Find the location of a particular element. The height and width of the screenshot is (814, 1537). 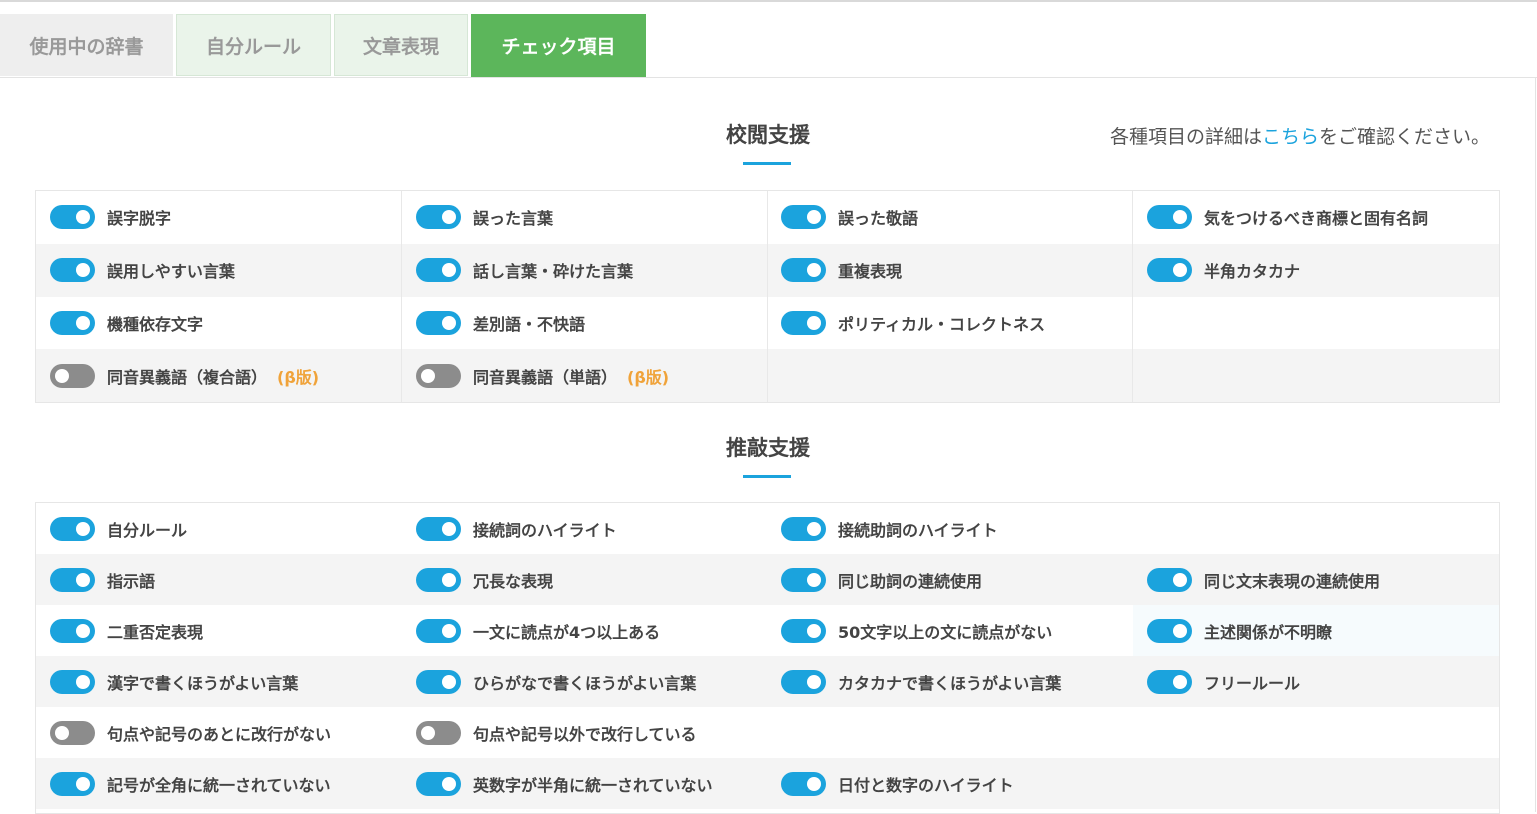

setting-cell: 50文字以上の文に読点がない is located at coordinates (950, 630).